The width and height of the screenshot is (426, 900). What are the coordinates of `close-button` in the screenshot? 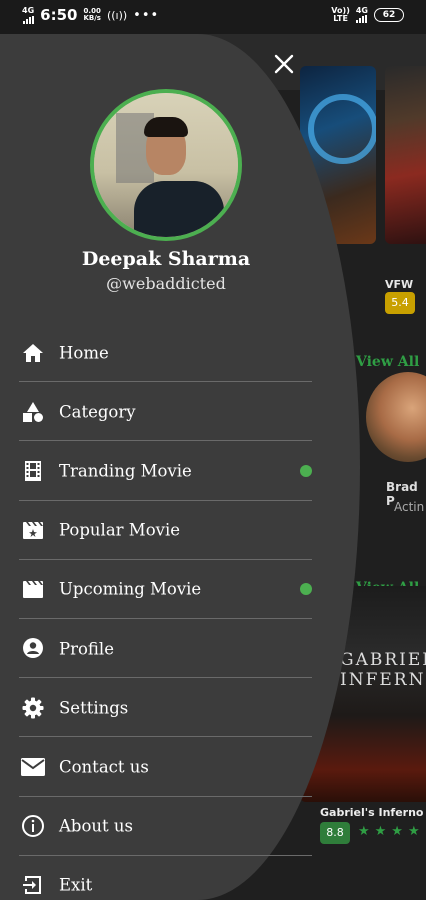 It's located at (284, 64).